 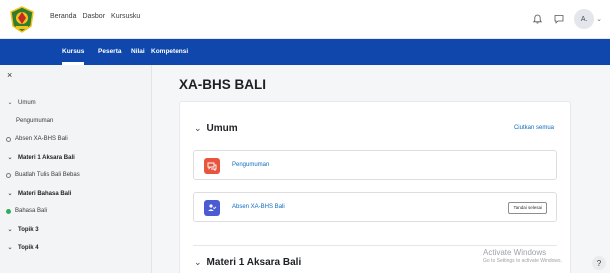 I want to click on drawer-section-materi-bahasa-bali: ⌄ Materi Bahasa Bali, so click(x=39, y=194).